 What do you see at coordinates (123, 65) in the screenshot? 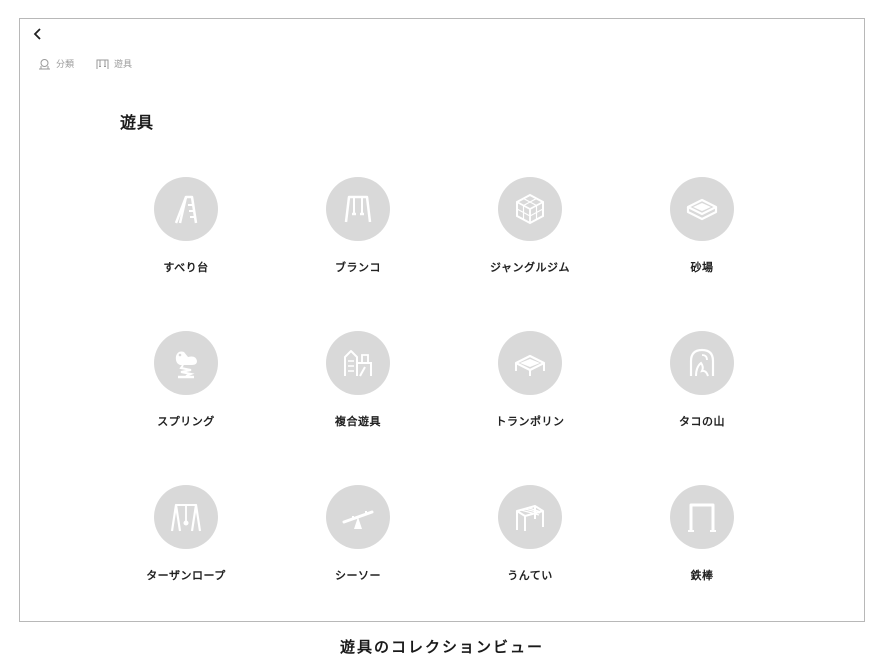
I see `breadcrumb-label: 遊具` at bounding box center [123, 65].